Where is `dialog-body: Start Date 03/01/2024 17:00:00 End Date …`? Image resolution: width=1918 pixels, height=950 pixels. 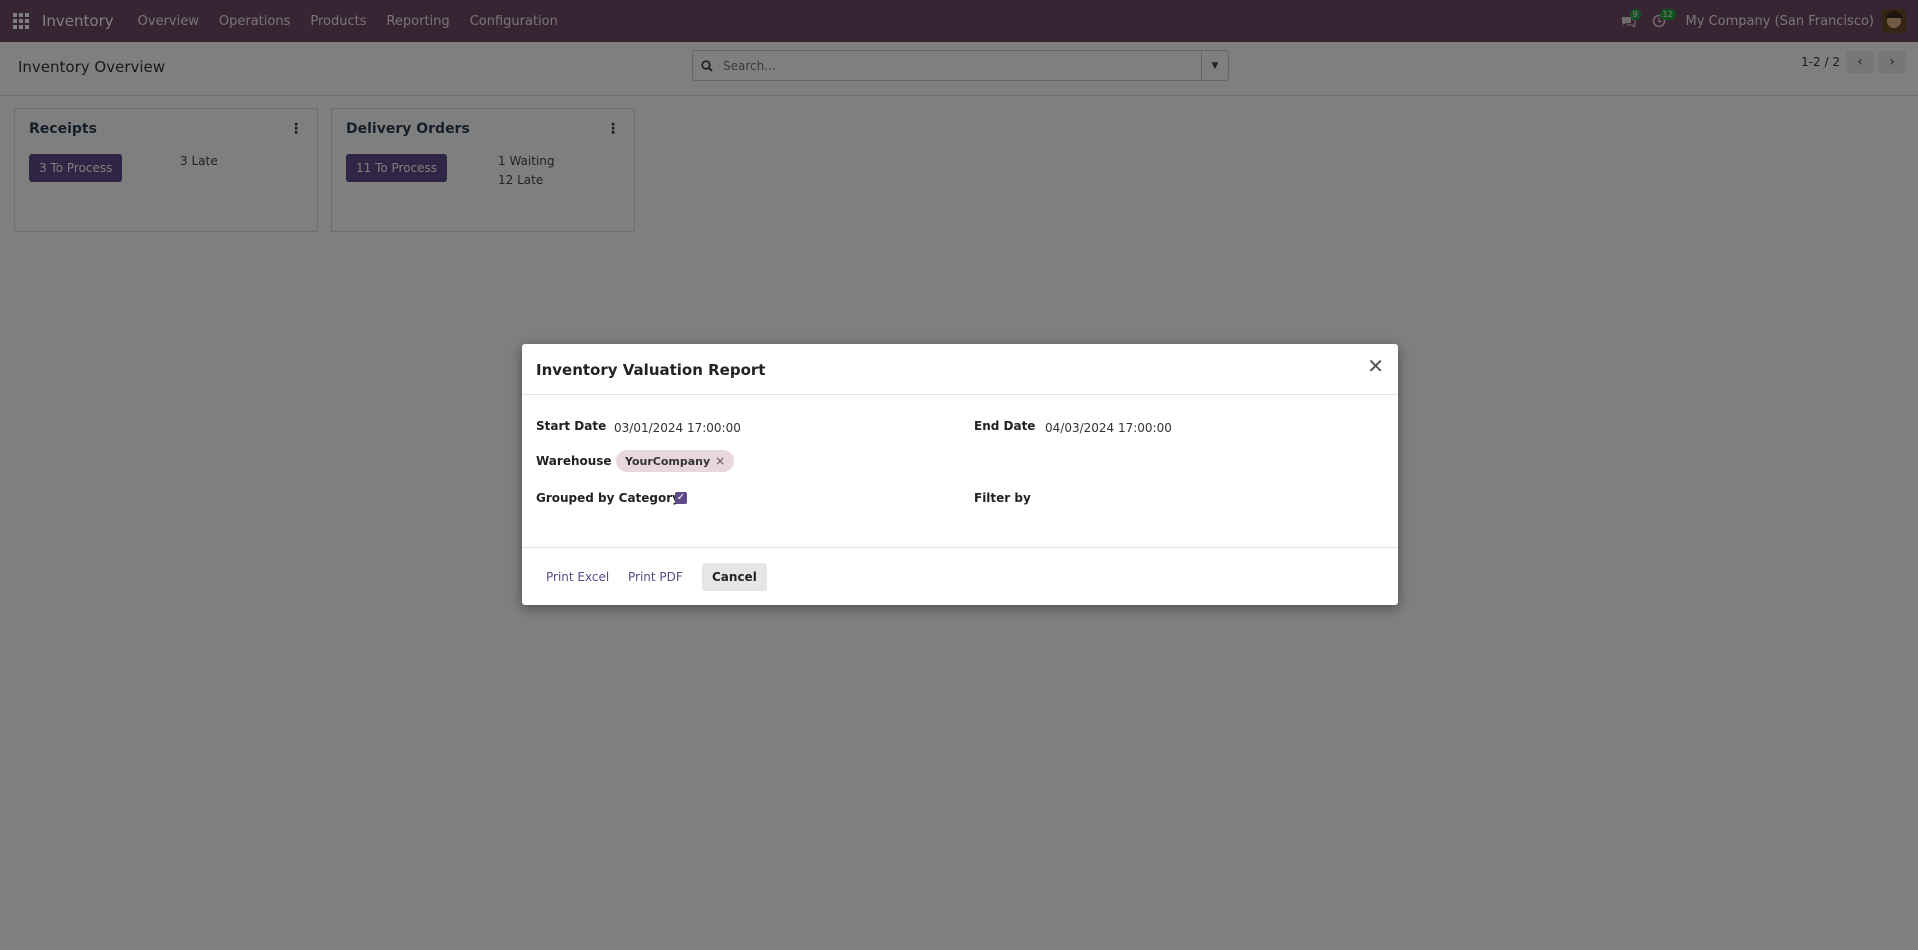
dialog-body: Start Date 03/01/2024 17:00:00 End Date … is located at coordinates (960, 471).